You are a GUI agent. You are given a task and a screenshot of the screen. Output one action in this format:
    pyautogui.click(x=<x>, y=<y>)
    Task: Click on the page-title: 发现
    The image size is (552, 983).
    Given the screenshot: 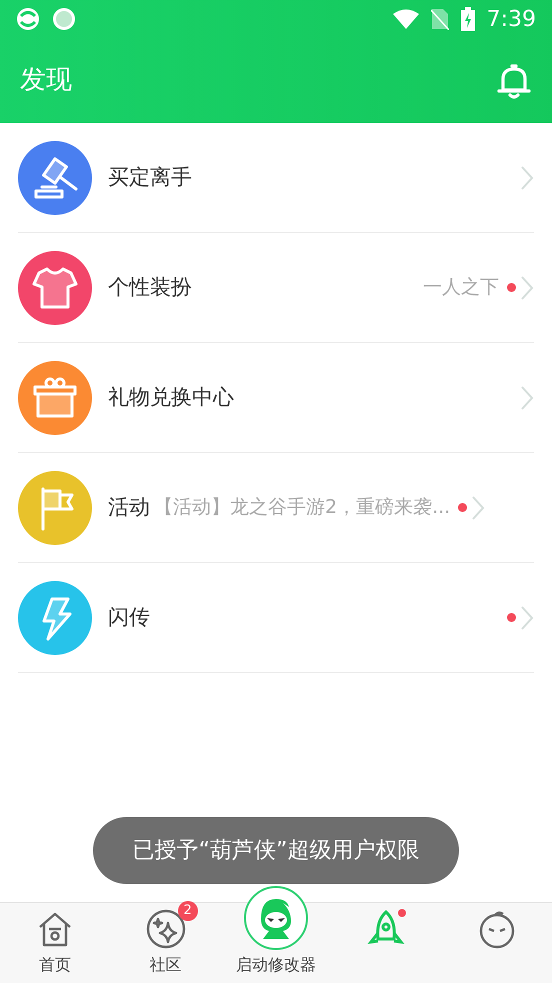 What is the action you would take?
    pyautogui.click(x=46, y=80)
    